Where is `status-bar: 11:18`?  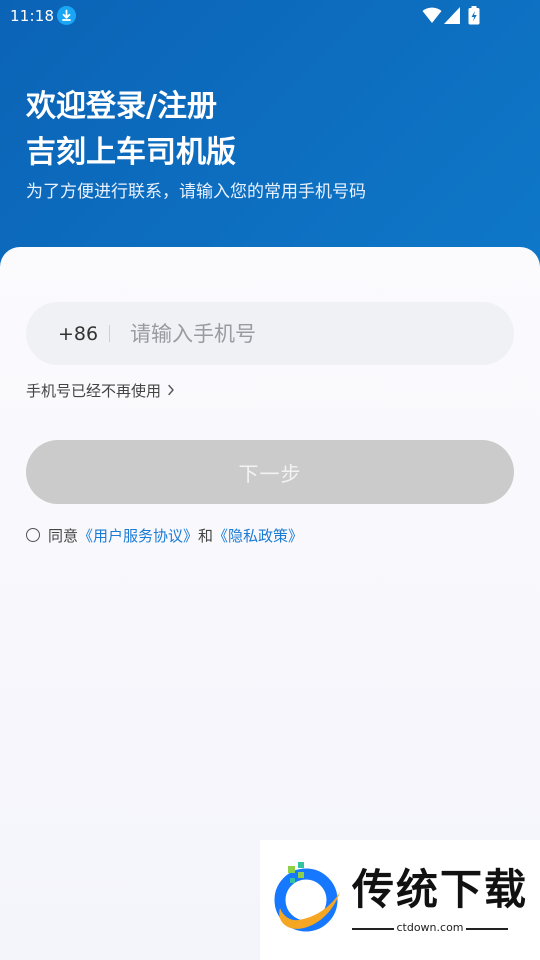 status-bar: 11:18 is located at coordinates (270, 16).